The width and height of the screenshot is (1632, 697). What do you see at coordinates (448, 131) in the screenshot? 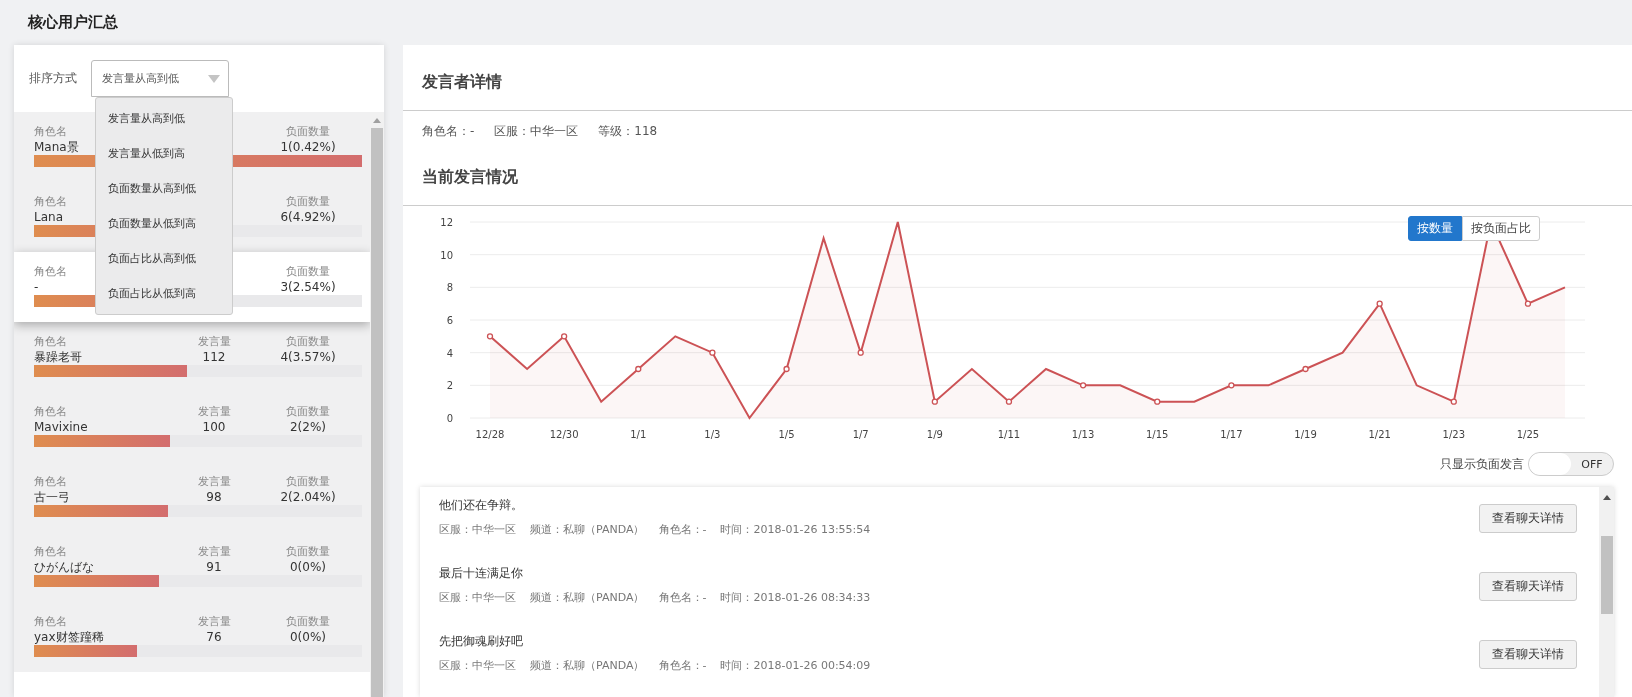
I see `speaker-info: 角色名：-` at bounding box center [448, 131].